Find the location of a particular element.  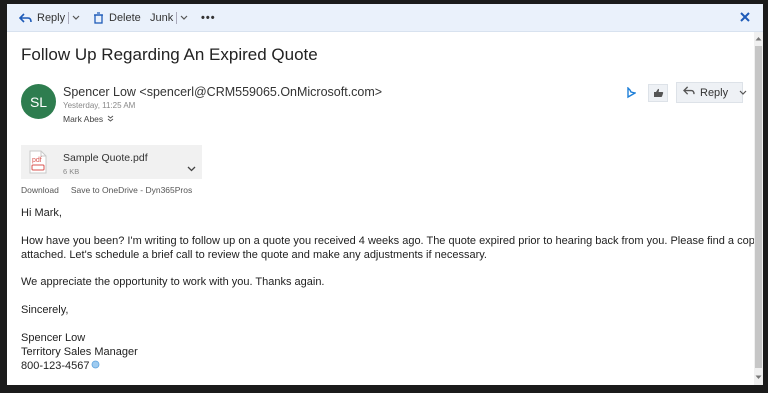

thumbs-up-icon is located at coordinates (658, 92).